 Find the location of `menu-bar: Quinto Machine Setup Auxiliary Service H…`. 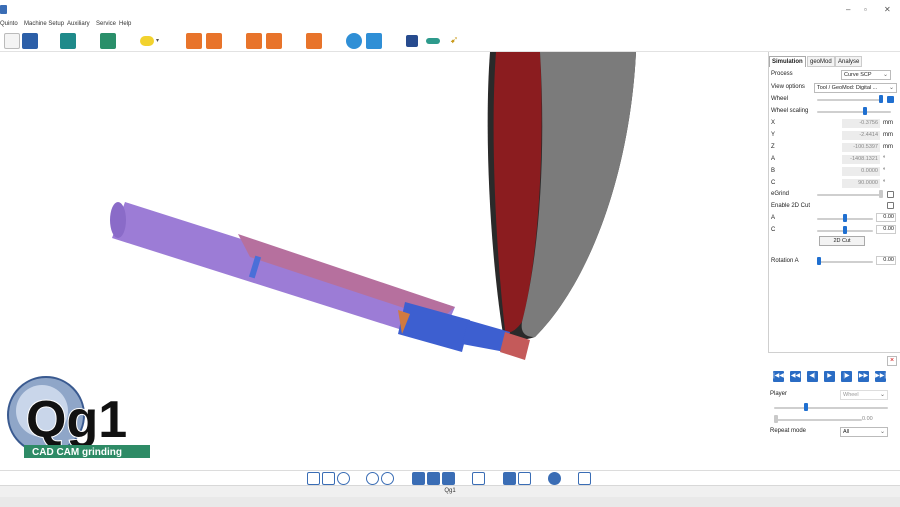

menu-bar: Quinto Machine Setup Auxiliary Service H… is located at coordinates (450, 25).